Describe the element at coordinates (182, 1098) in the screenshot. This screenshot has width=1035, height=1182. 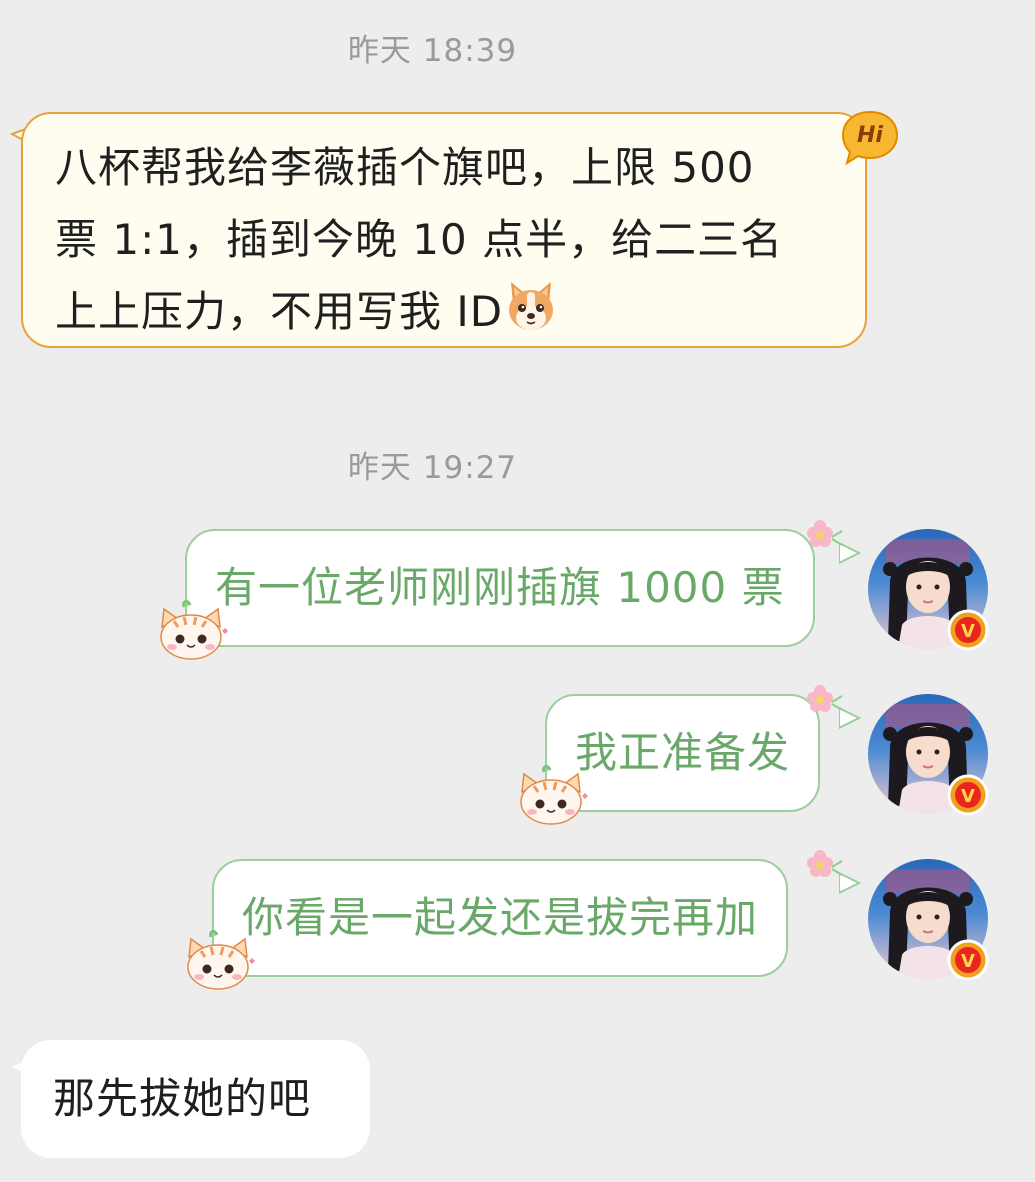
I see `message-text: 那先拔她的吧` at that location.